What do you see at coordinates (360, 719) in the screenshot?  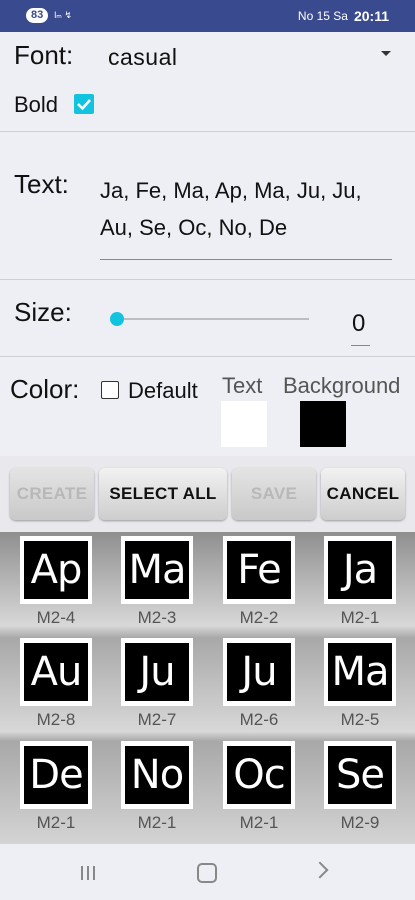 I see `tile-caption: M2-5` at bounding box center [360, 719].